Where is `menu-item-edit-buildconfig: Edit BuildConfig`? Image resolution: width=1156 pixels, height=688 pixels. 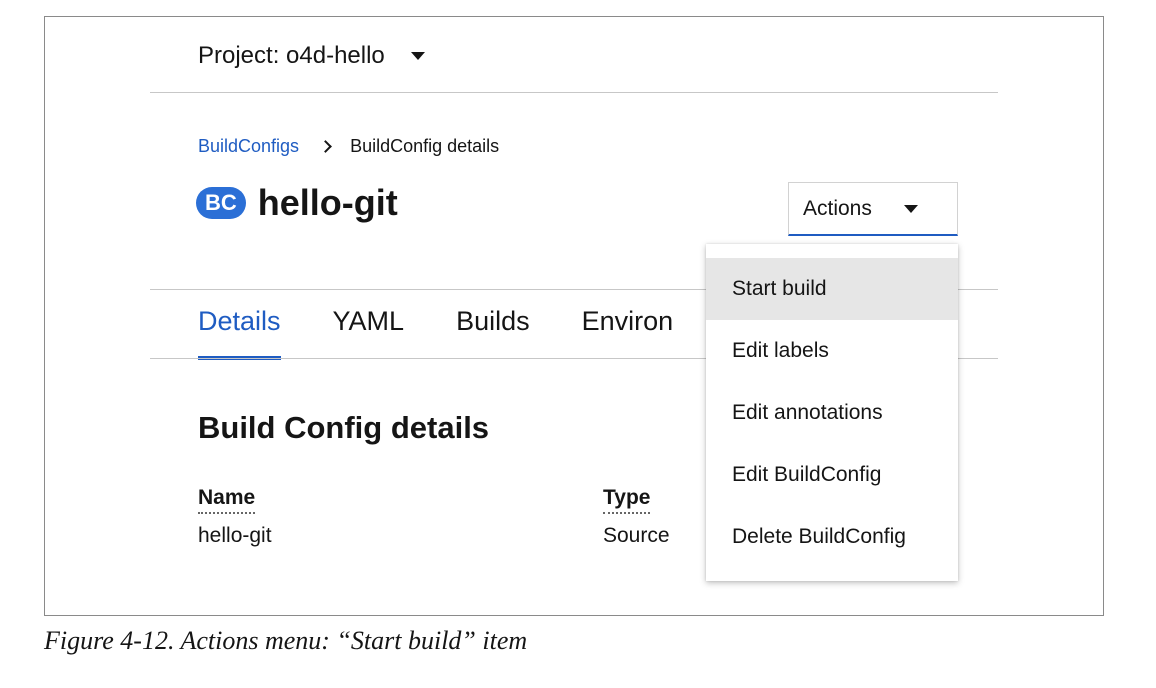 menu-item-edit-buildconfig: Edit BuildConfig is located at coordinates (832, 475).